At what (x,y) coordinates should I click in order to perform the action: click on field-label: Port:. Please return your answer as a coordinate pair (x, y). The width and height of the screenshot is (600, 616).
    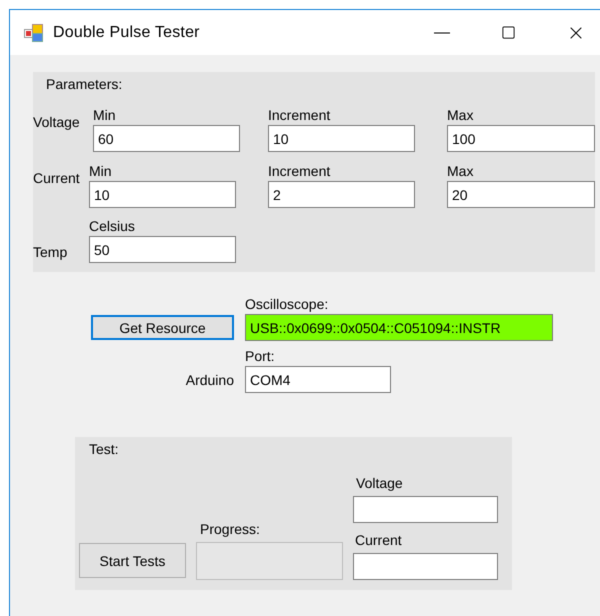
    Looking at the image, I should click on (260, 356).